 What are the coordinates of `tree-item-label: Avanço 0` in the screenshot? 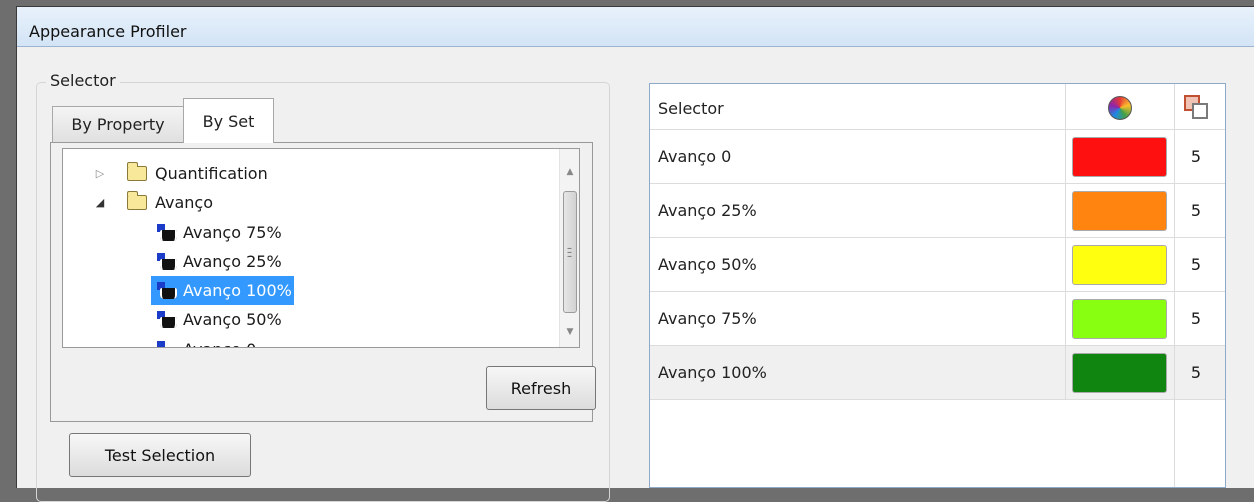 It's located at (219, 343).